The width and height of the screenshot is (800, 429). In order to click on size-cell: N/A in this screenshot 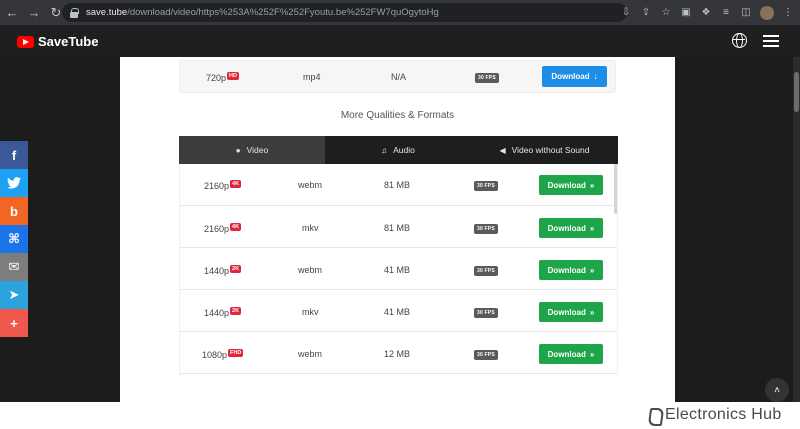, I will do `click(399, 77)`.